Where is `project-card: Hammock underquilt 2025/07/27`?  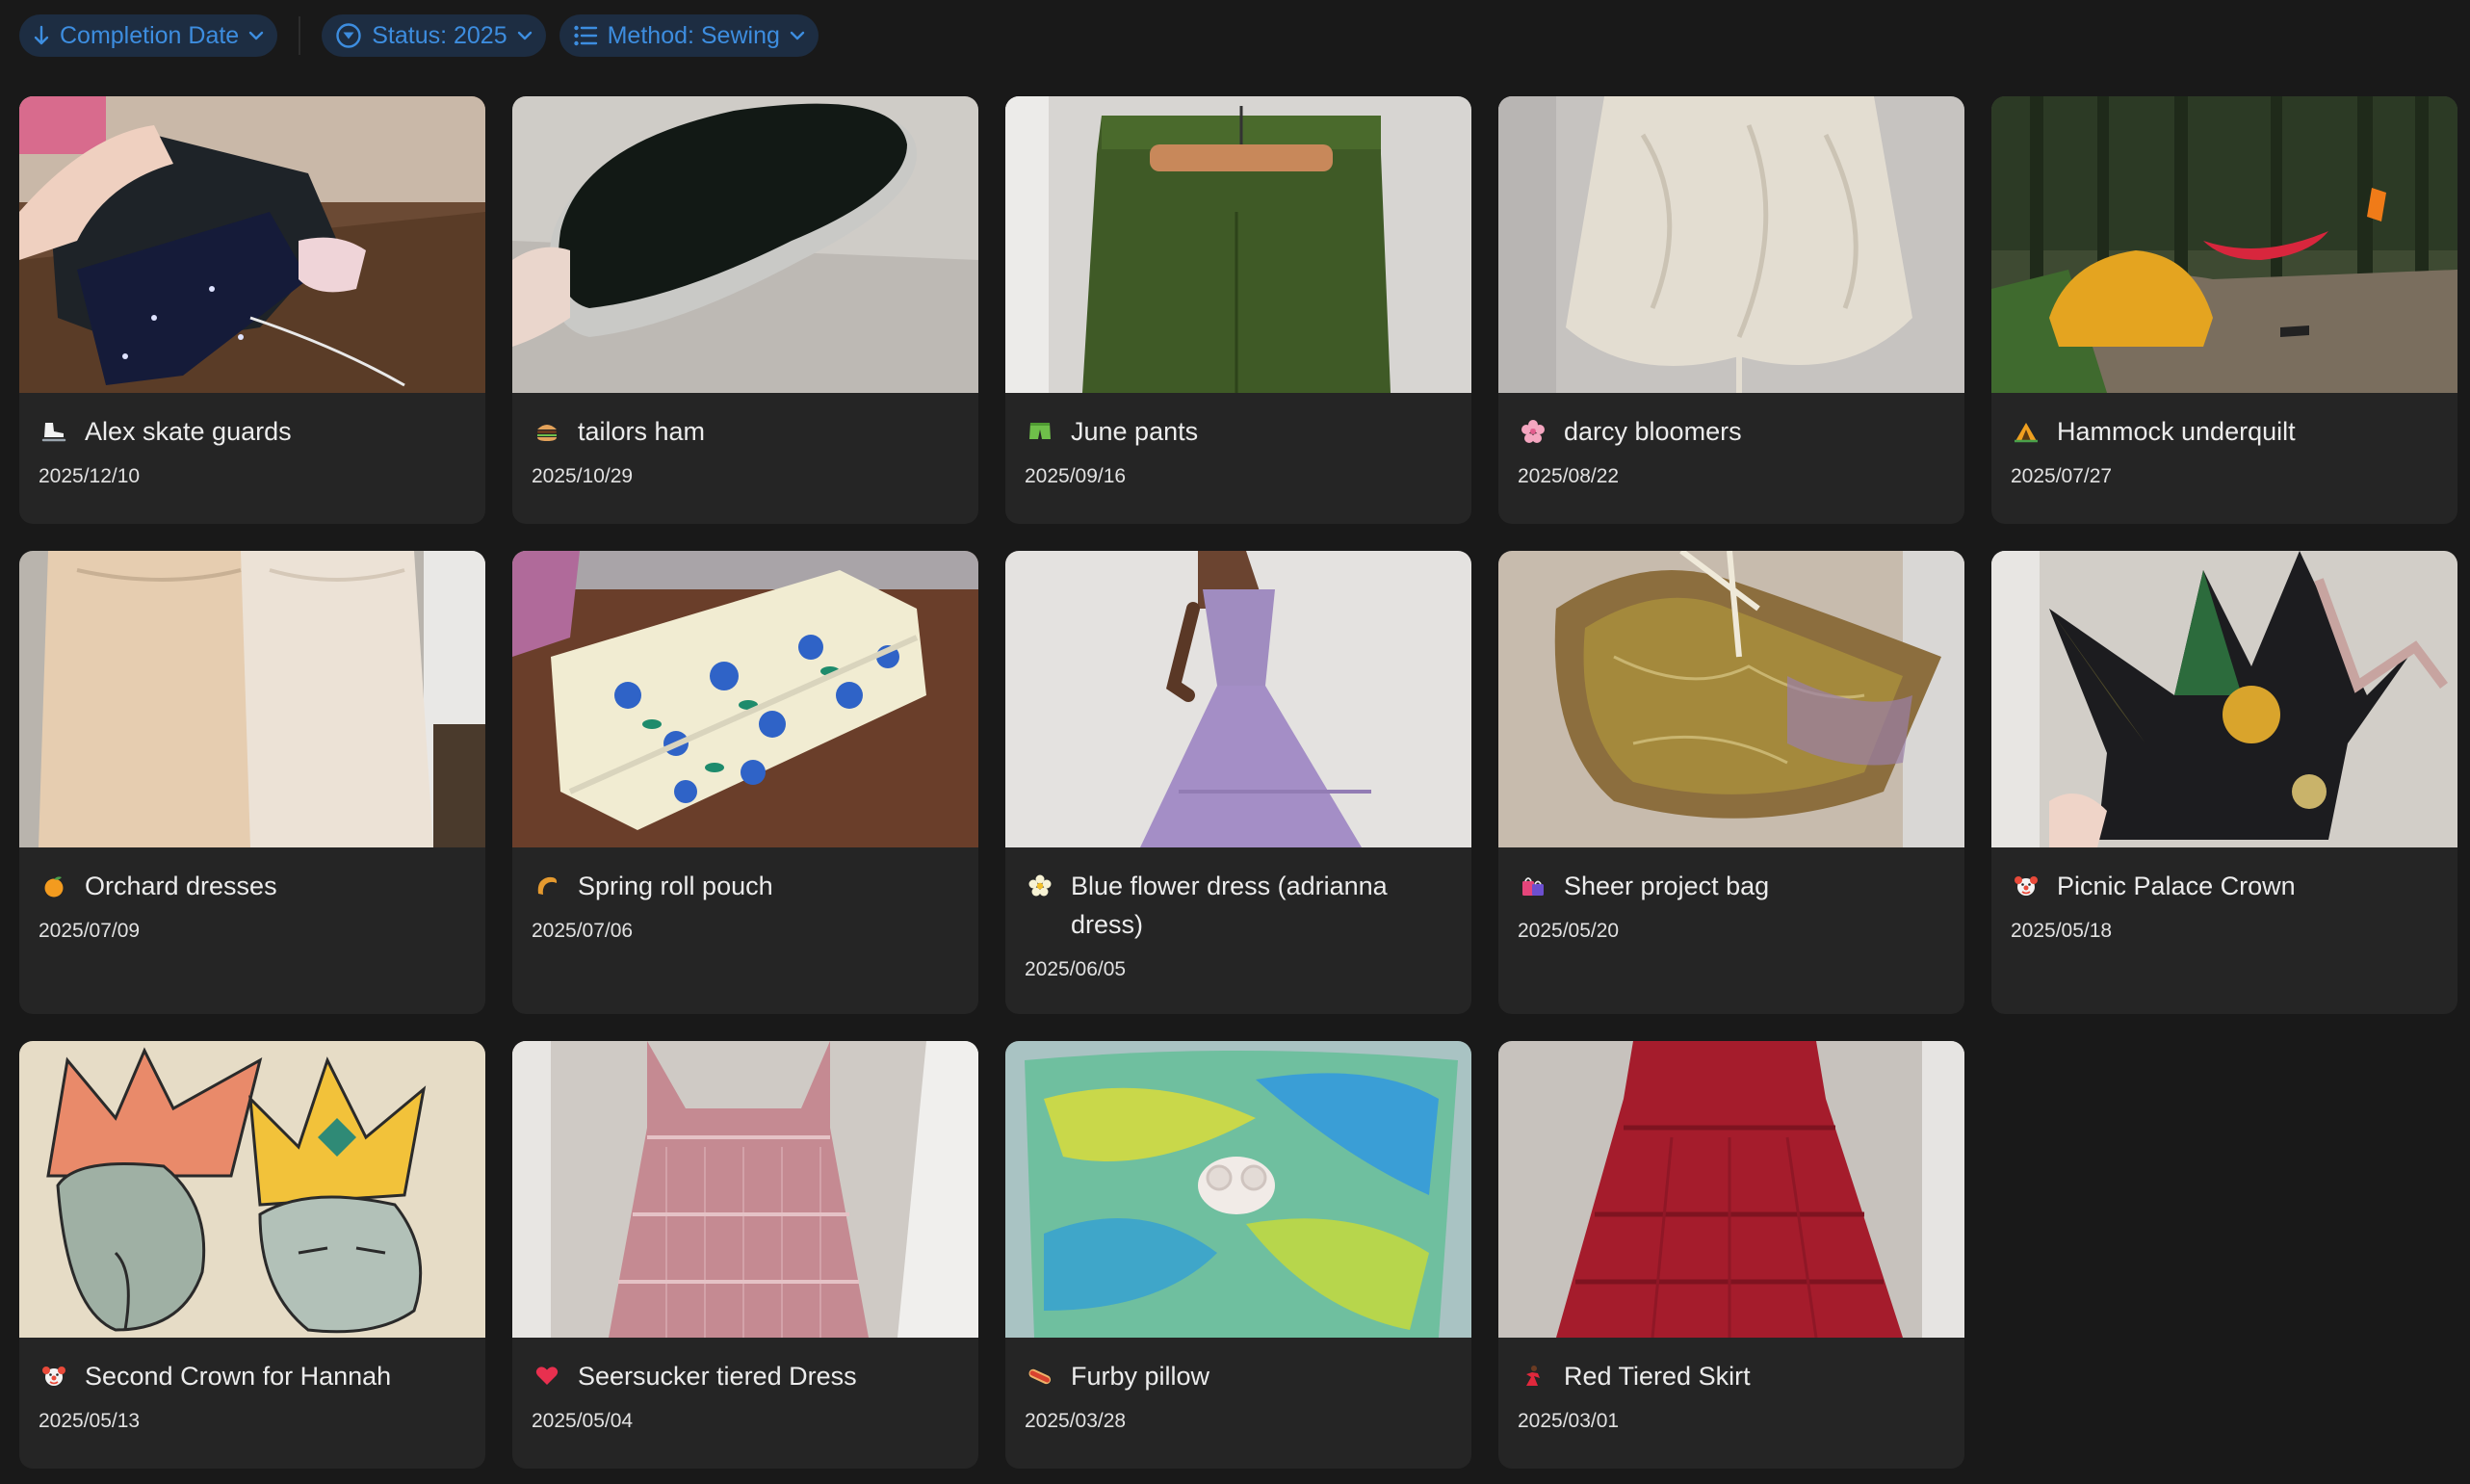
project-card: Hammock underquilt 2025/07/27 is located at coordinates (2224, 310).